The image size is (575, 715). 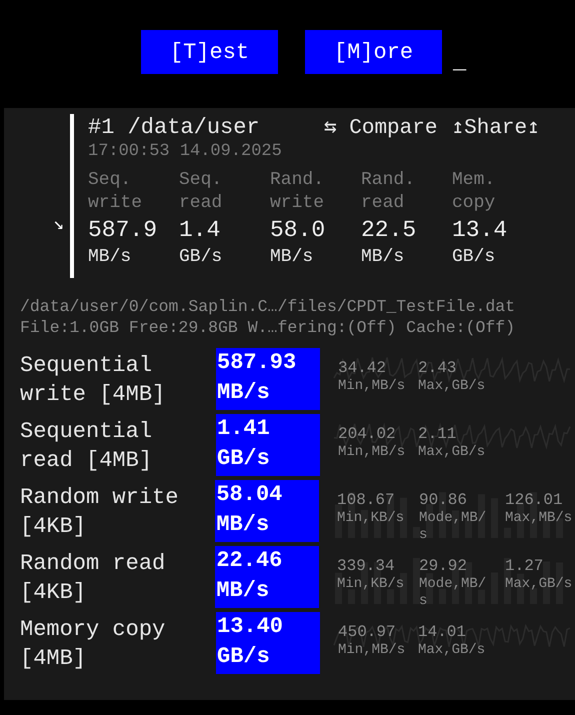 What do you see at coordinates (200, 230) in the screenshot?
I see `summary-value: 1.4` at bounding box center [200, 230].